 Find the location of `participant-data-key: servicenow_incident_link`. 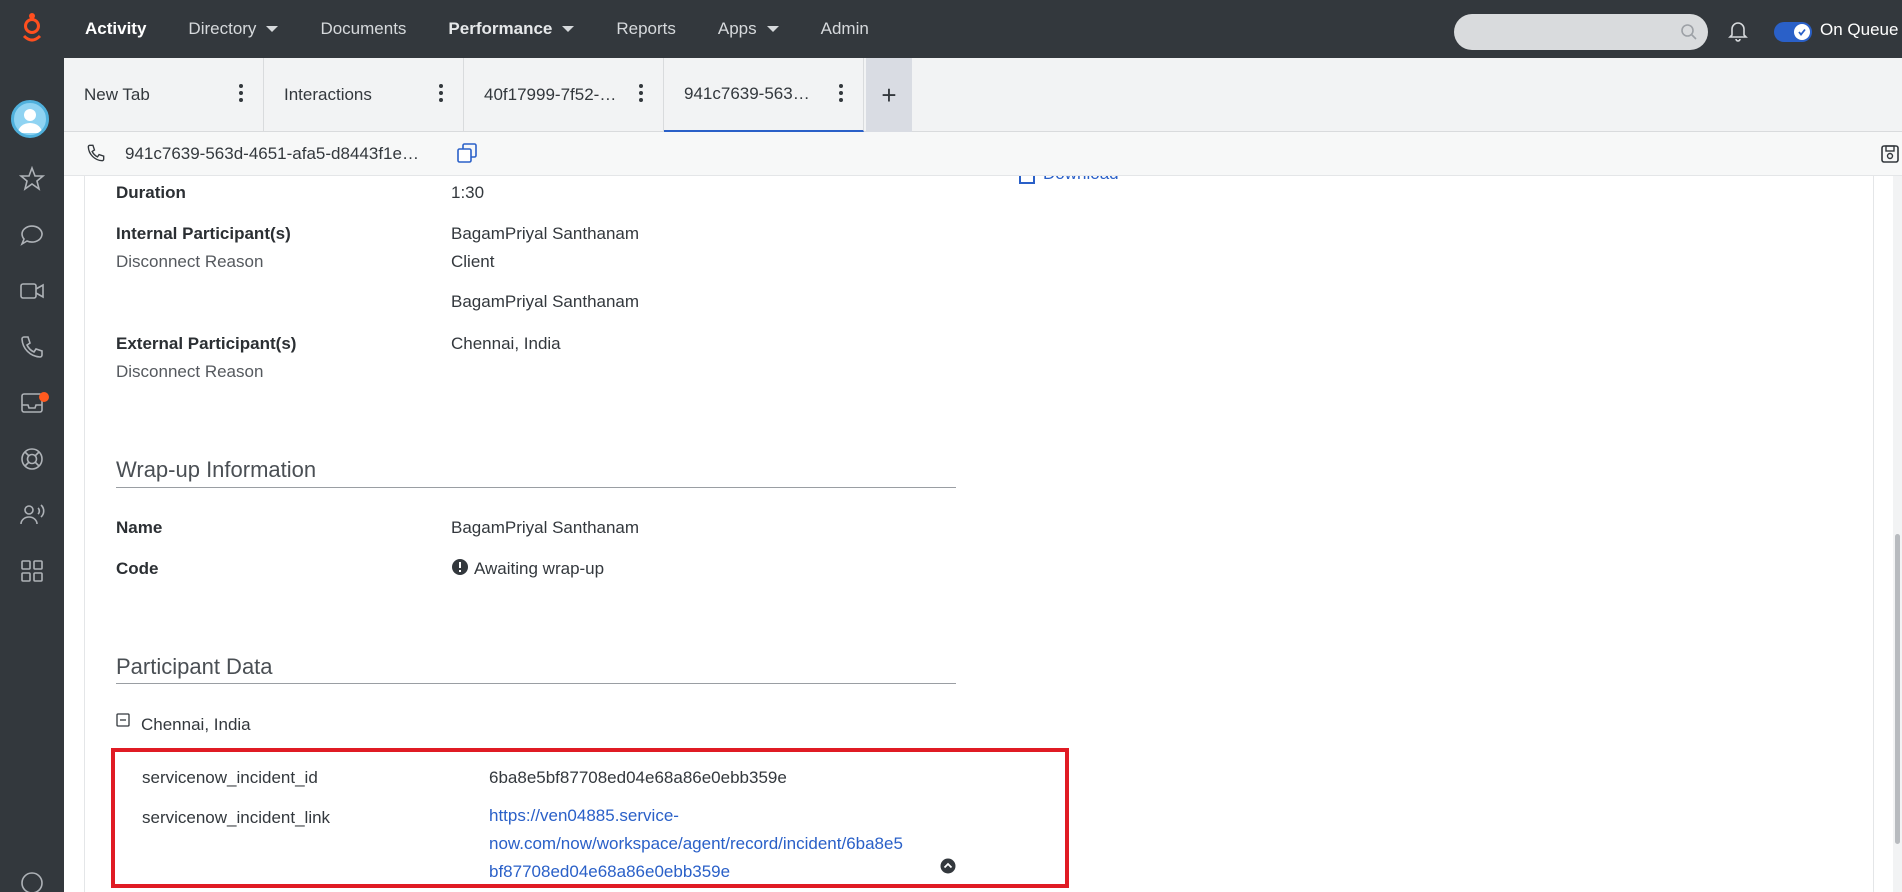

participant-data-key: servicenow_incident_link is located at coordinates (236, 817).